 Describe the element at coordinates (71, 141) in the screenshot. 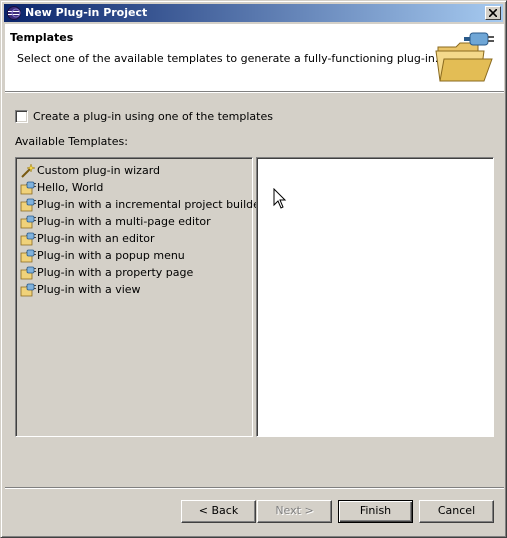

I see `available-templates-label: Available Templates:` at that location.